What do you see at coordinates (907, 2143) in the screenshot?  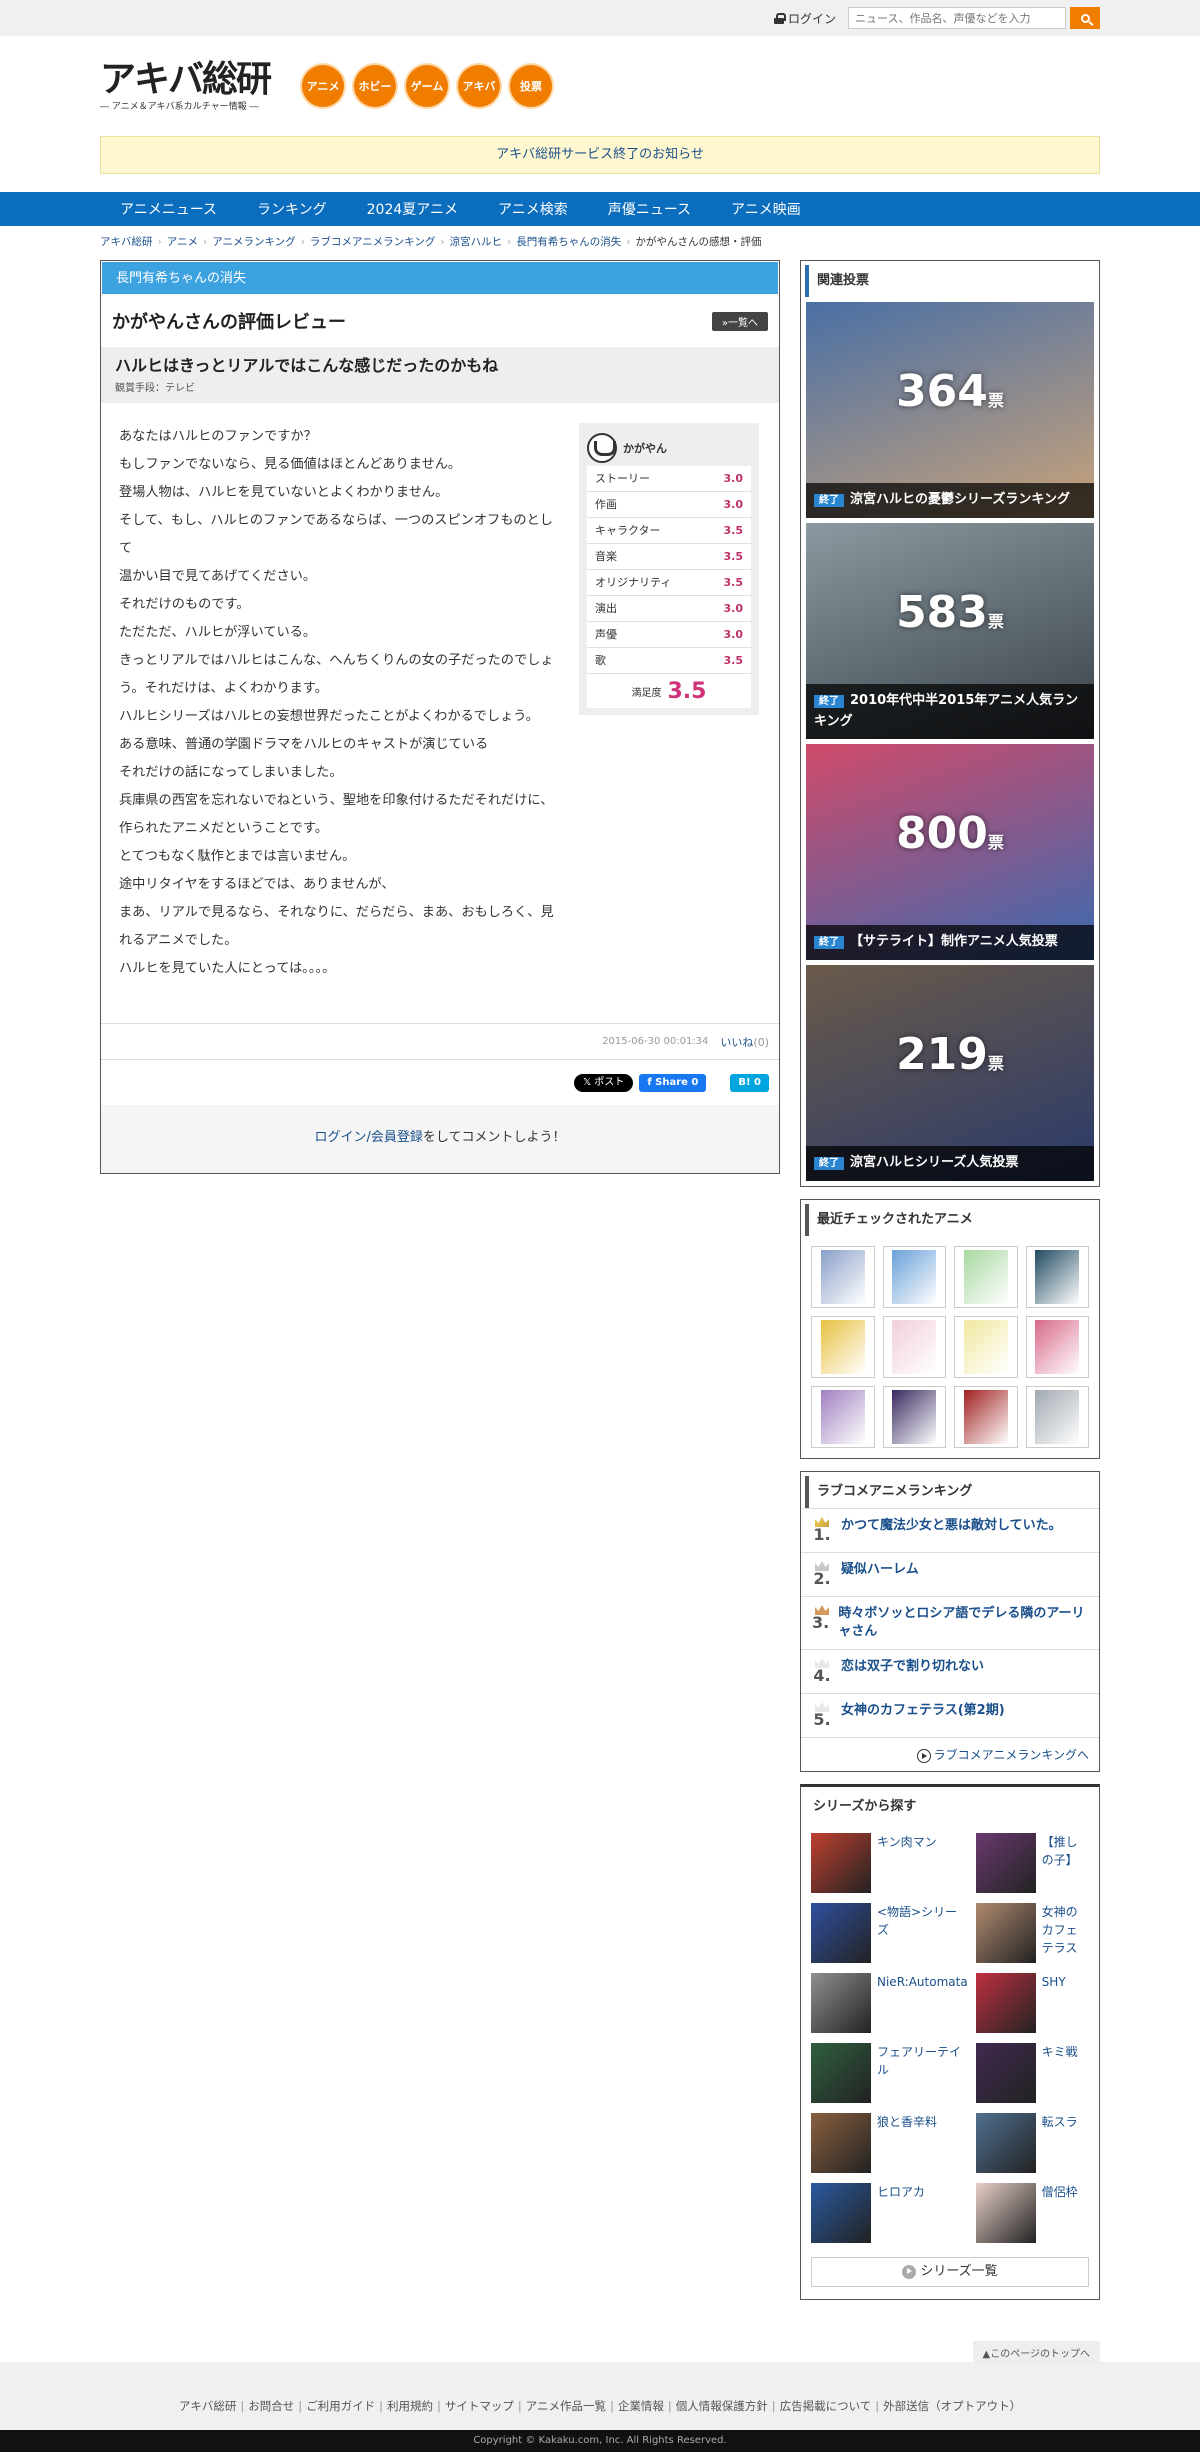 I see `series-name: 狼と香辛料` at bounding box center [907, 2143].